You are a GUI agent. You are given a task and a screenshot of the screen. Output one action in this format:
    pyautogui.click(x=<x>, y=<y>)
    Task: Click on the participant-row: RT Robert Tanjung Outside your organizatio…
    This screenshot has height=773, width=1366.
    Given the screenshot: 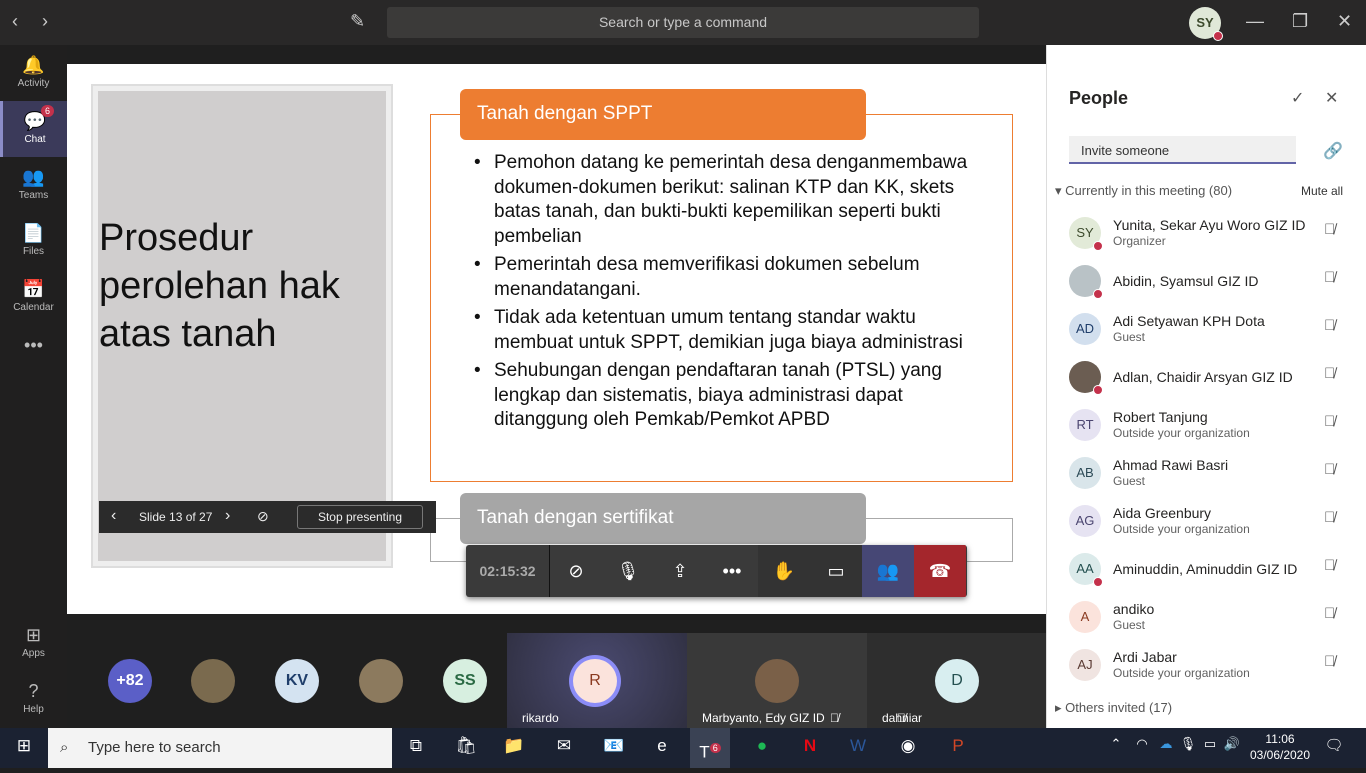 What is the action you would take?
    pyautogui.click(x=1206, y=425)
    